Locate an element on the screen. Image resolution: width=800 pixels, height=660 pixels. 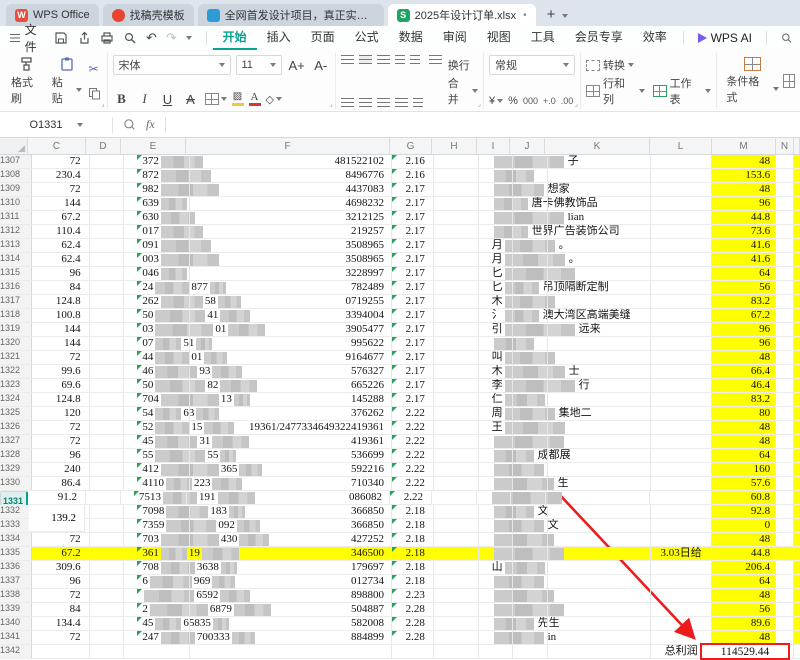
cell-EF1323: 50 82 665226 is located at coordinates (258, 385).